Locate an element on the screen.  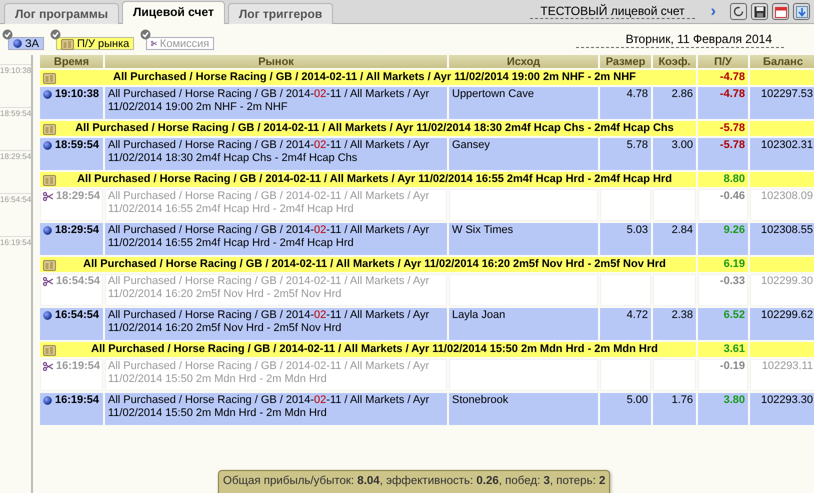
market-cell: All Purchased / Horse Racing / GB / 2014-02-11 / All Markets / Ayr 11/02/2014 19:00 2m NHF - 2m NHF is located at coordinates (276, 103).